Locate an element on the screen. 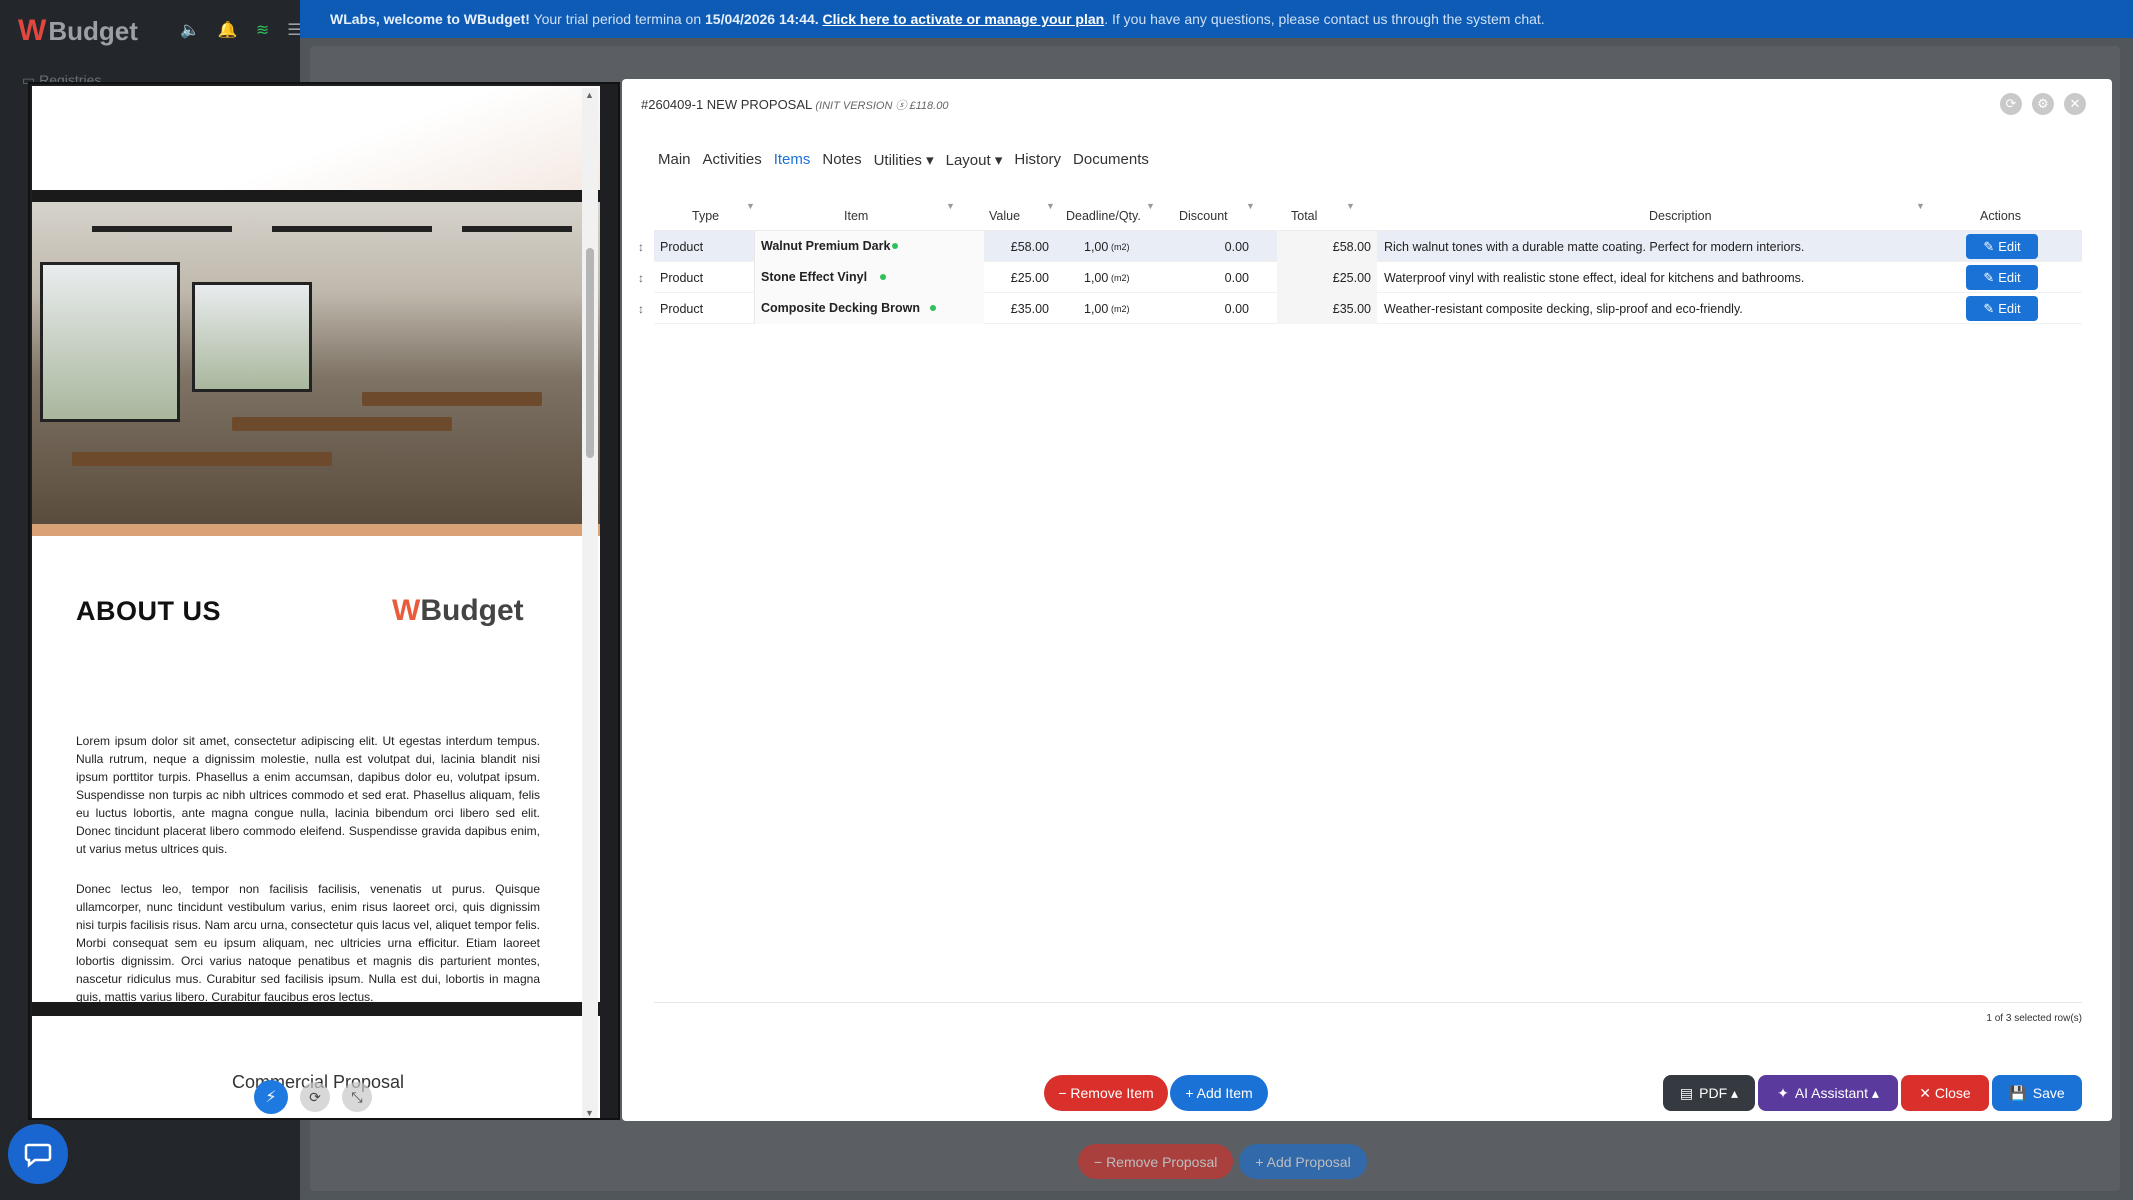 The height and width of the screenshot is (1200, 2133). magic-wand-icon: ✦ is located at coordinates (1783, 1092).